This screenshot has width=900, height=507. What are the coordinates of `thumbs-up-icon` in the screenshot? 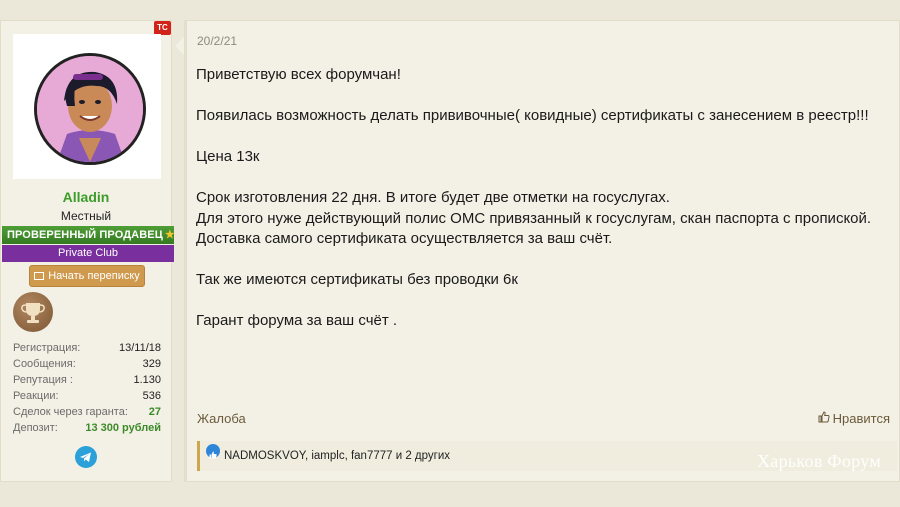 It's located at (824, 418).